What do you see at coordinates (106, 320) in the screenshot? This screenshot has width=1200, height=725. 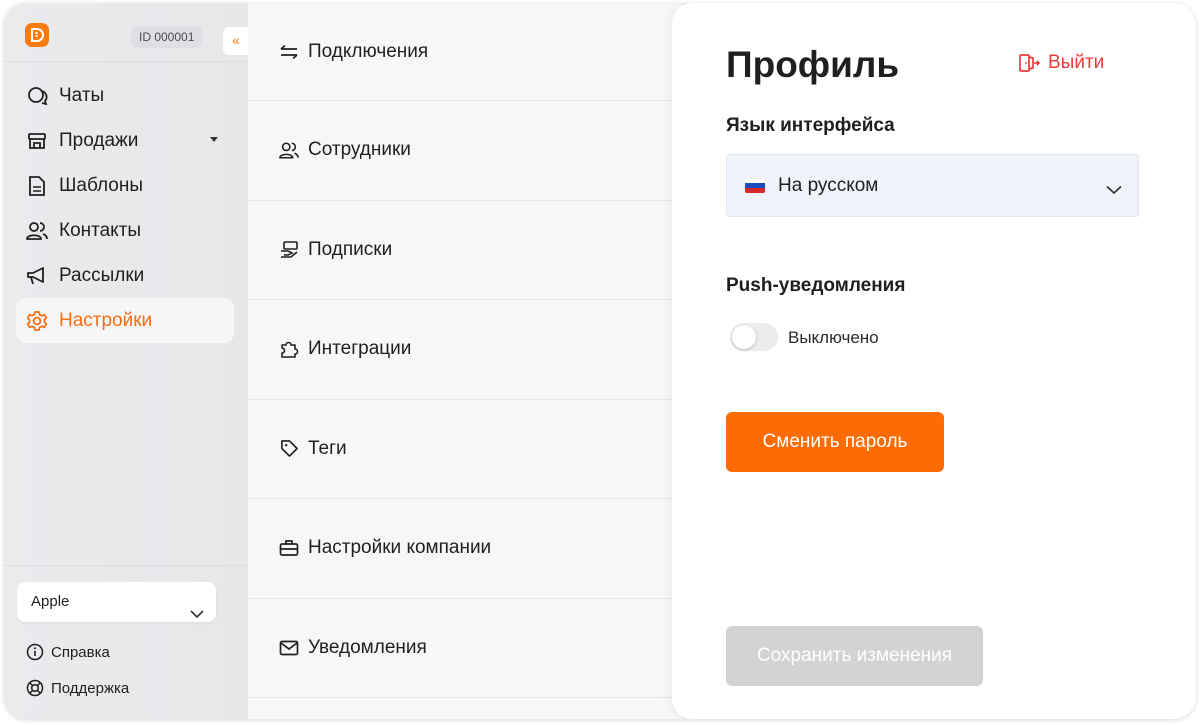 I see `nav-item-label: Настройки` at bounding box center [106, 320].